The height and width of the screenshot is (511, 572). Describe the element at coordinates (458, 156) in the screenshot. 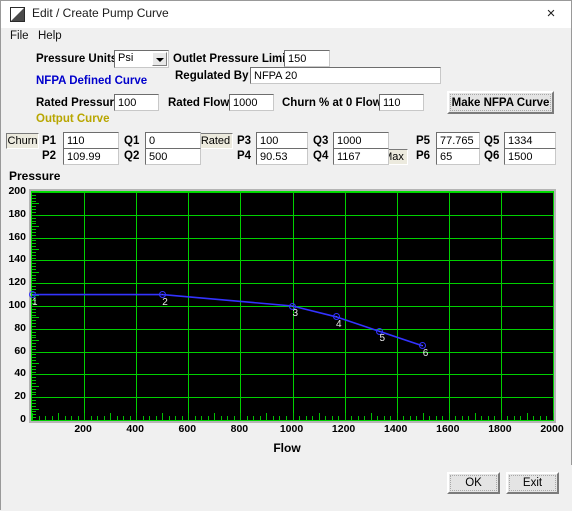

I see `p6-input: 65` at that location.